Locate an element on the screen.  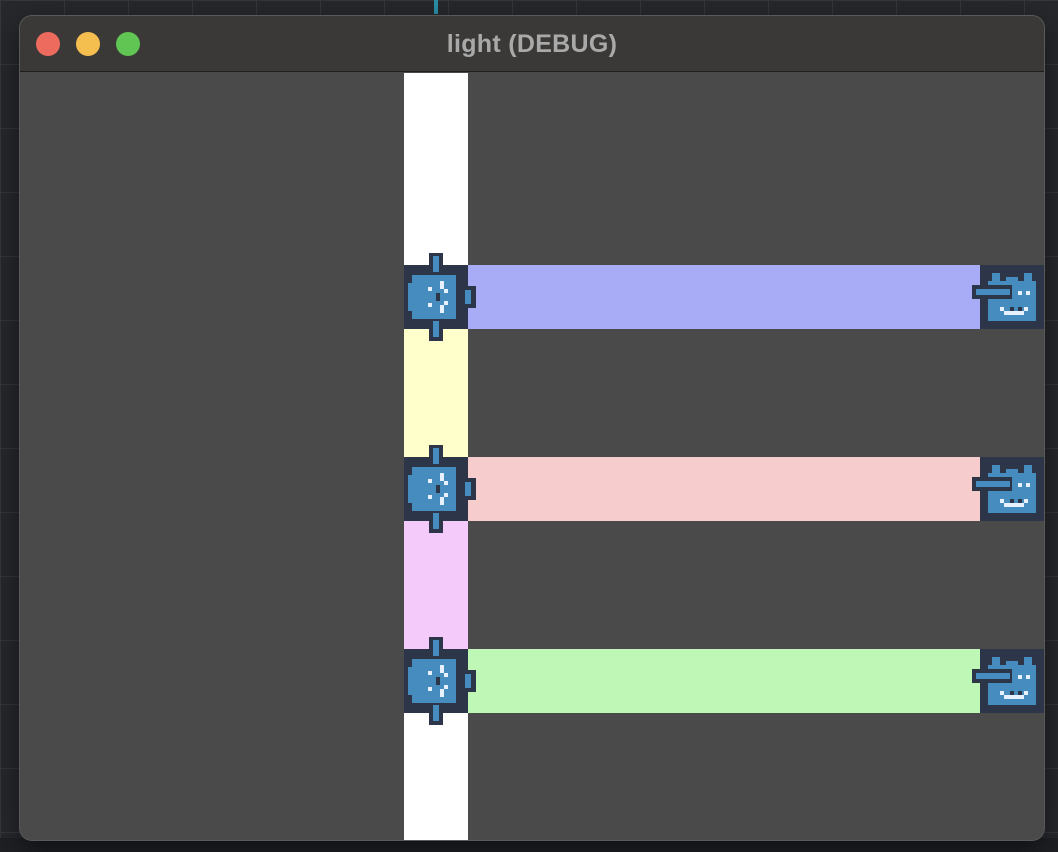
editor-bottom-strip is located at coordinates (529, 845).